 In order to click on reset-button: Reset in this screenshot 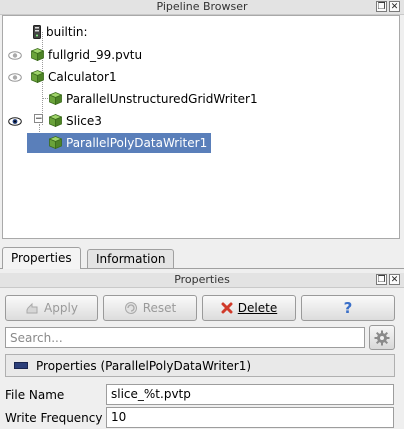, I will do `click(150, 308)`.